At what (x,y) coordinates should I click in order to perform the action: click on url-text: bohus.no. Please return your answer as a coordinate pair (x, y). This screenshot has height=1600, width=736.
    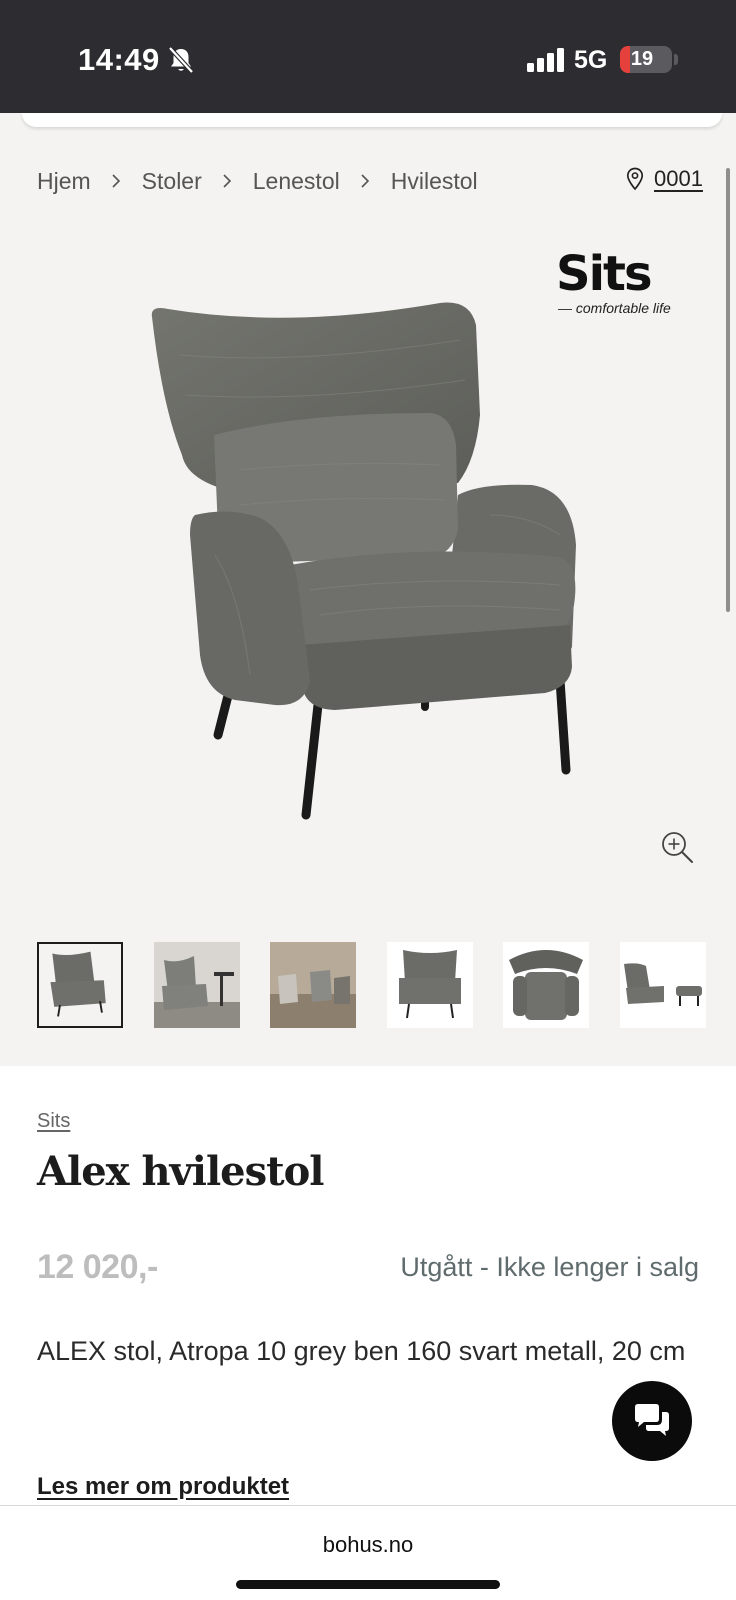
    Looking at the image, I should click on (368, 1545).